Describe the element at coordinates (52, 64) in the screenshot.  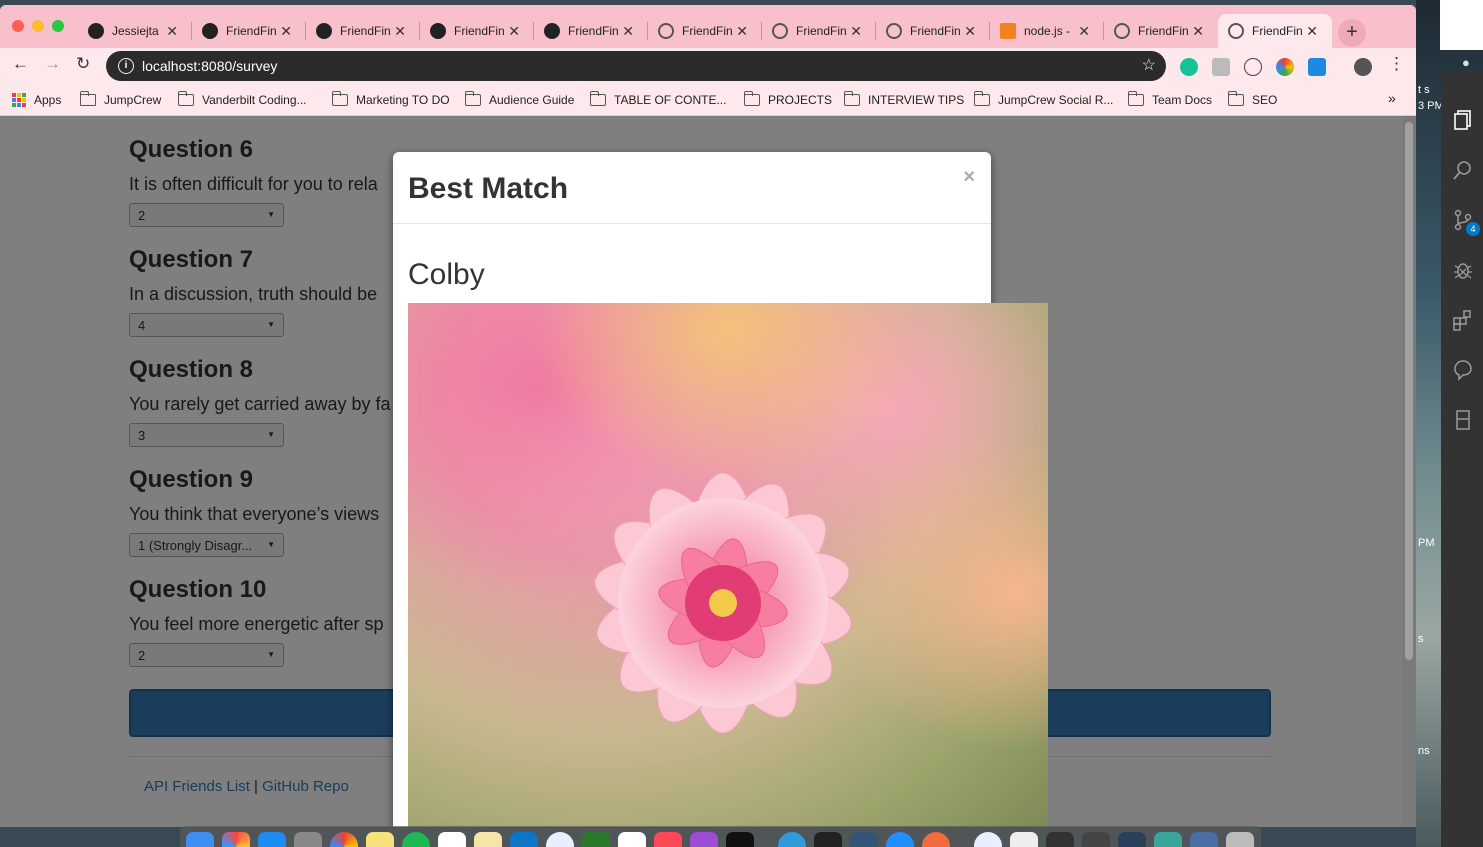
I see `forward-icon: →` at that location.